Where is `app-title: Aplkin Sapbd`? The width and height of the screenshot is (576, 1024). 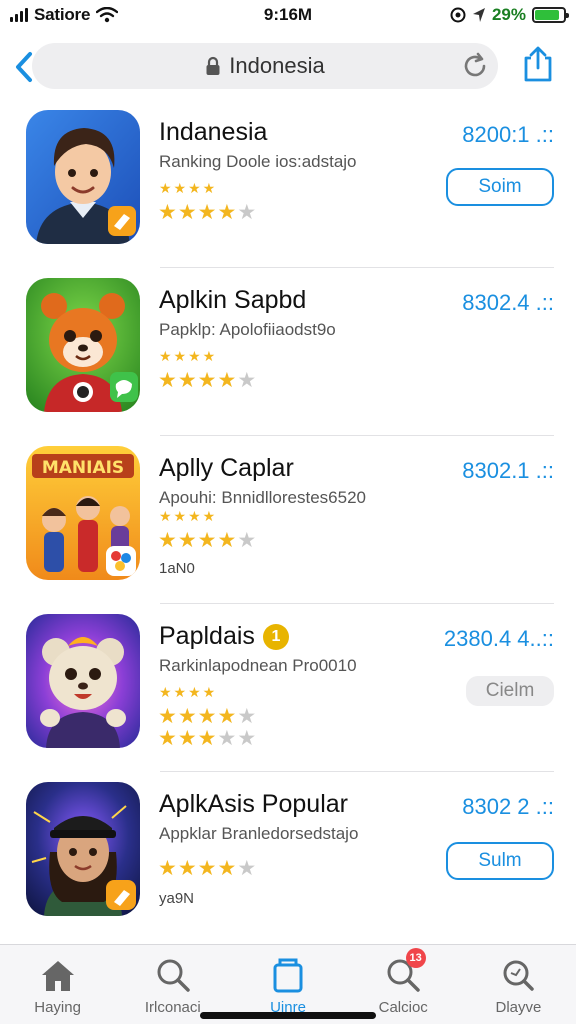
app-title: Aplkin Sapbd is located at coordinates (232, 300).